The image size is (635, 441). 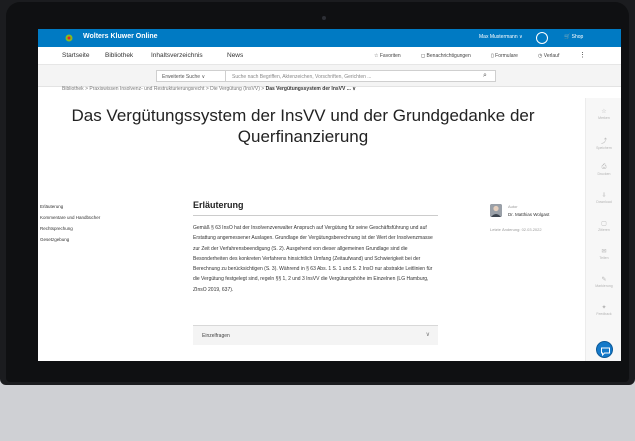 I want to click on tool-markierung: ✎ Markierung, so click(x=604, y=282).